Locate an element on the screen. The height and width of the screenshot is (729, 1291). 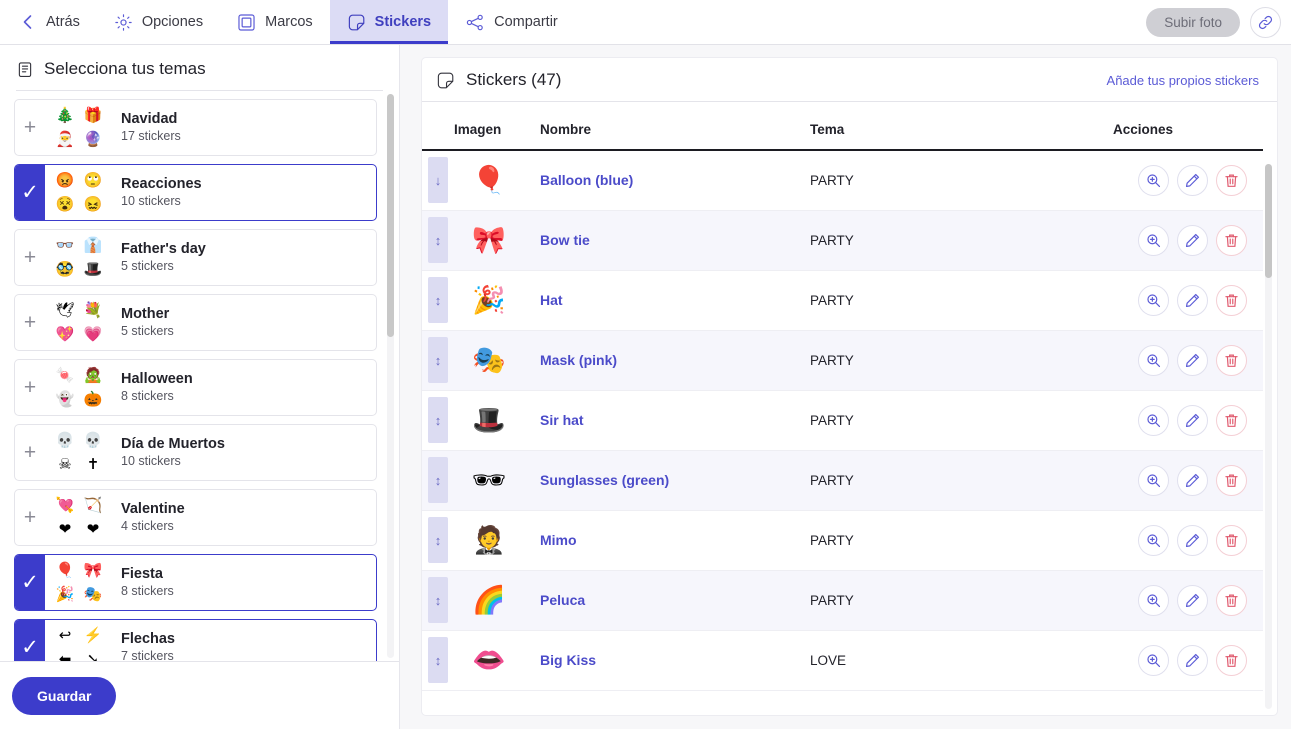
tab-atras: Atrás is located at coordinates (52, 22).